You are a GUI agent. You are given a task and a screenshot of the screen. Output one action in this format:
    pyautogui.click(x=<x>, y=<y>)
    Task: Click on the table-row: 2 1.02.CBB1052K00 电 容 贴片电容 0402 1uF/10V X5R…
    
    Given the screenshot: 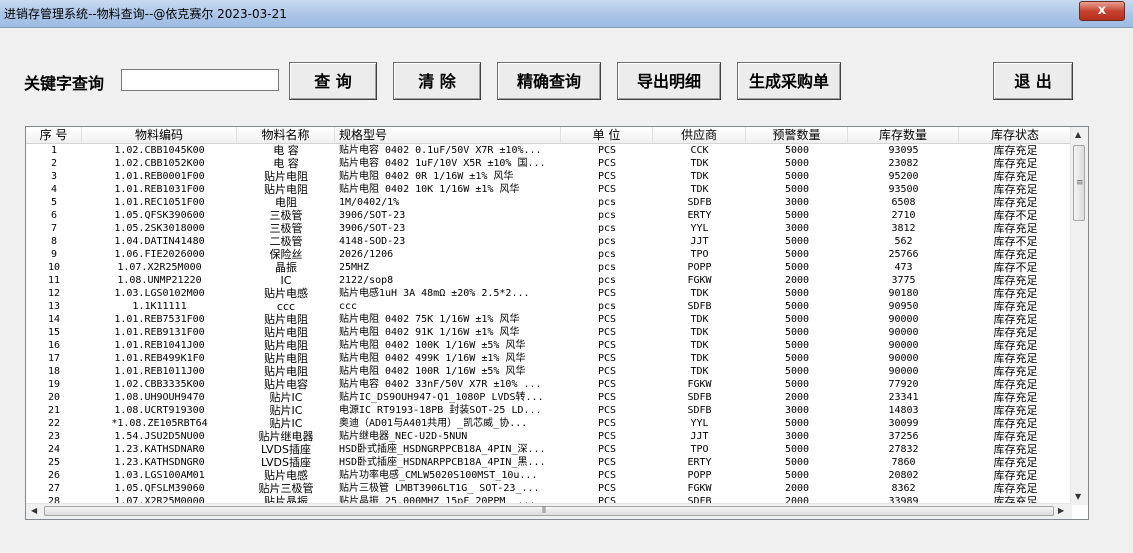 What is the action you would take?
    pyautogui.click(x=549, y=163)
    